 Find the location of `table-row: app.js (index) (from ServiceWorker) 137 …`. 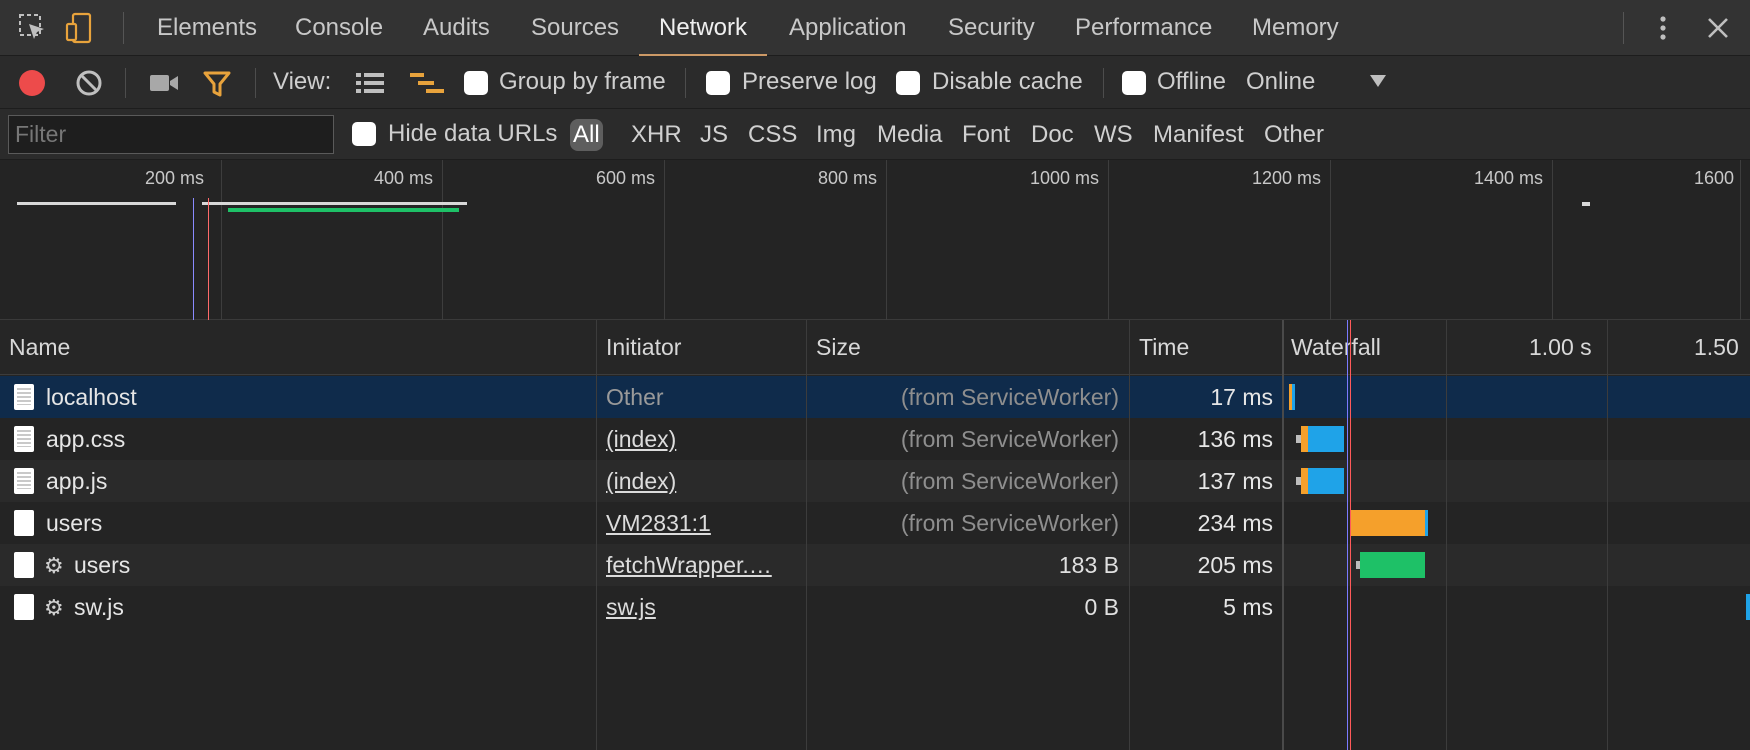

table-row: app.js (index) (from ServiceWorker) 137 … is located at coordinates (875, 481).